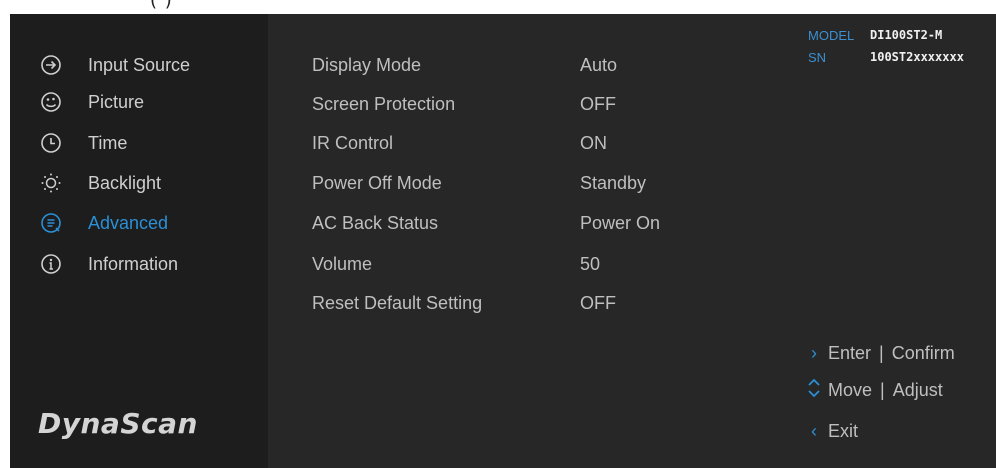  Describe the element at coordinates (128, 222) in the screenshot. I see `sidebar-item-label: Advanced` at that location.